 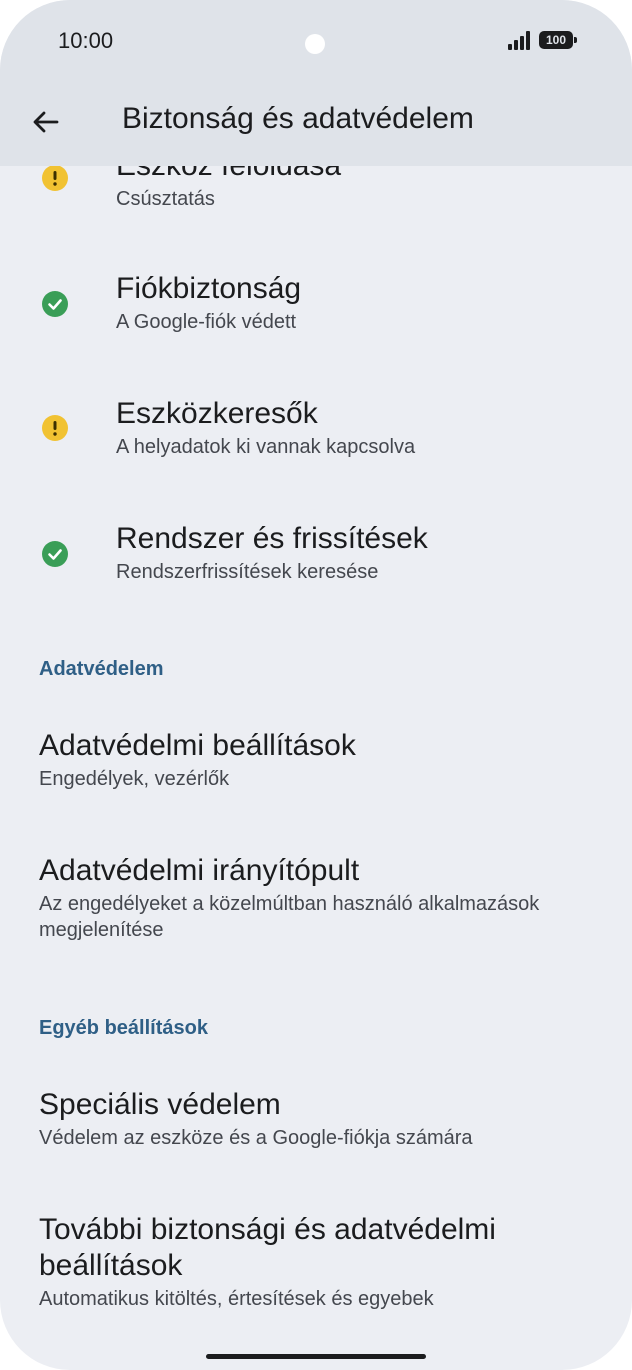 I want to click on item-subtitle: A helyadatok ki vannak kapcsolva, so click(x=266, y=447).